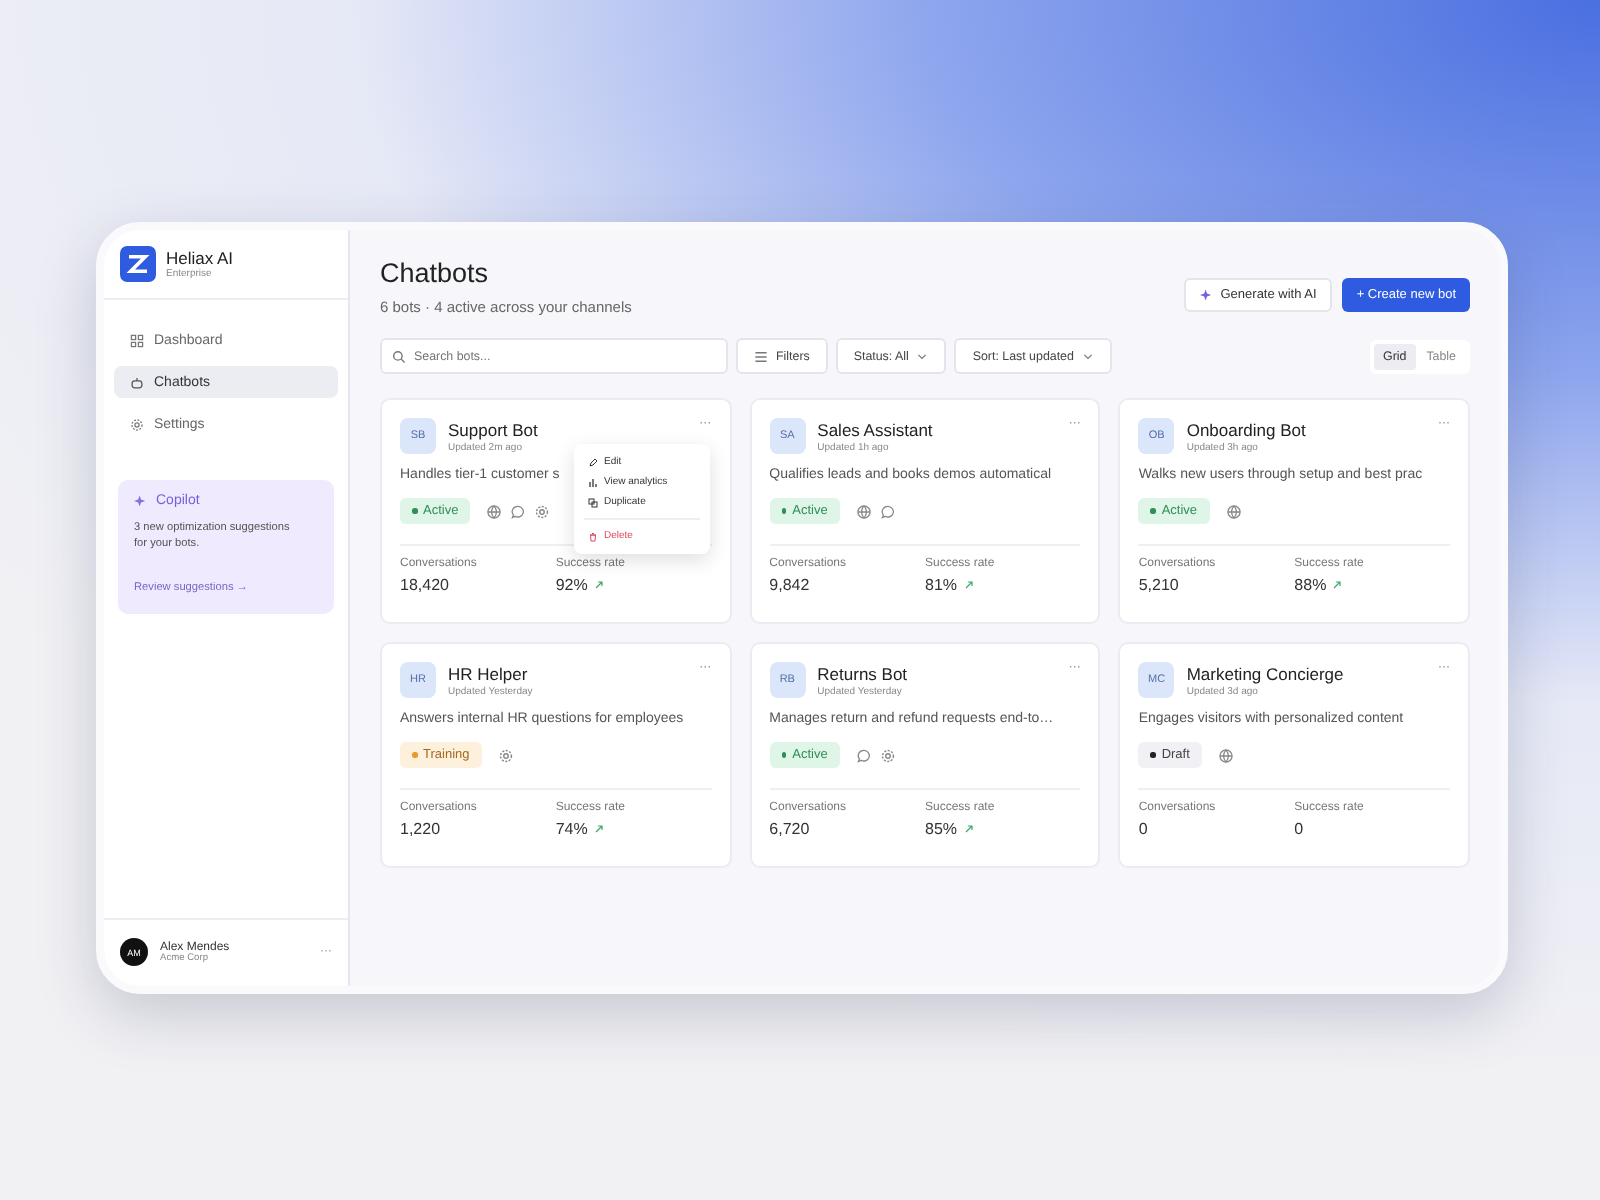 The height and width of the screenshot is (1200, 1600). What do you see at coordinates (593, 536) in the screenshot?
I see `trash-icon` at bounding box center [593, 536].